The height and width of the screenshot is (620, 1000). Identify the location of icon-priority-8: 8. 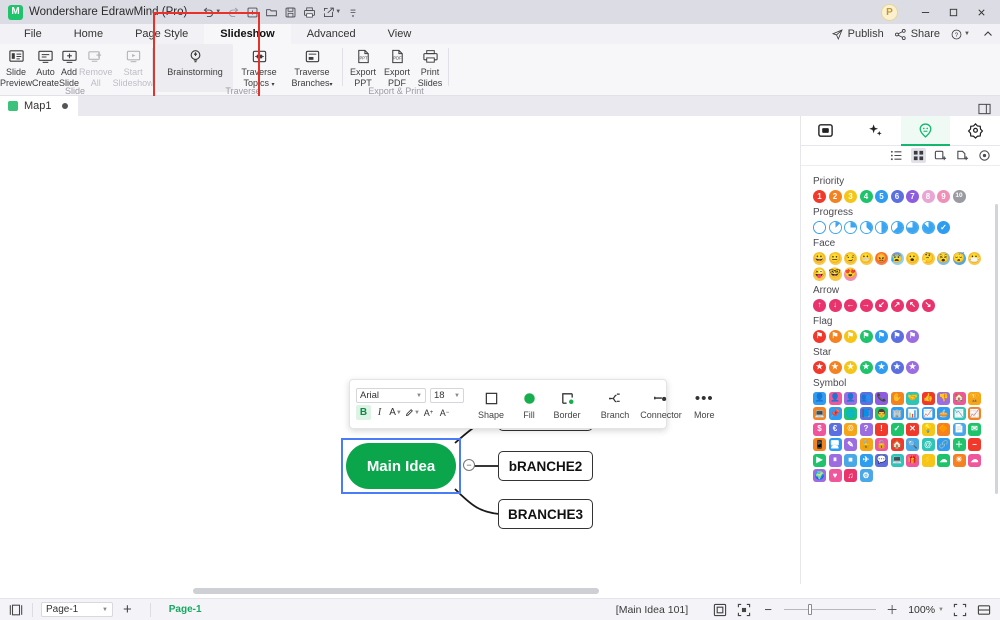
(928, 196).